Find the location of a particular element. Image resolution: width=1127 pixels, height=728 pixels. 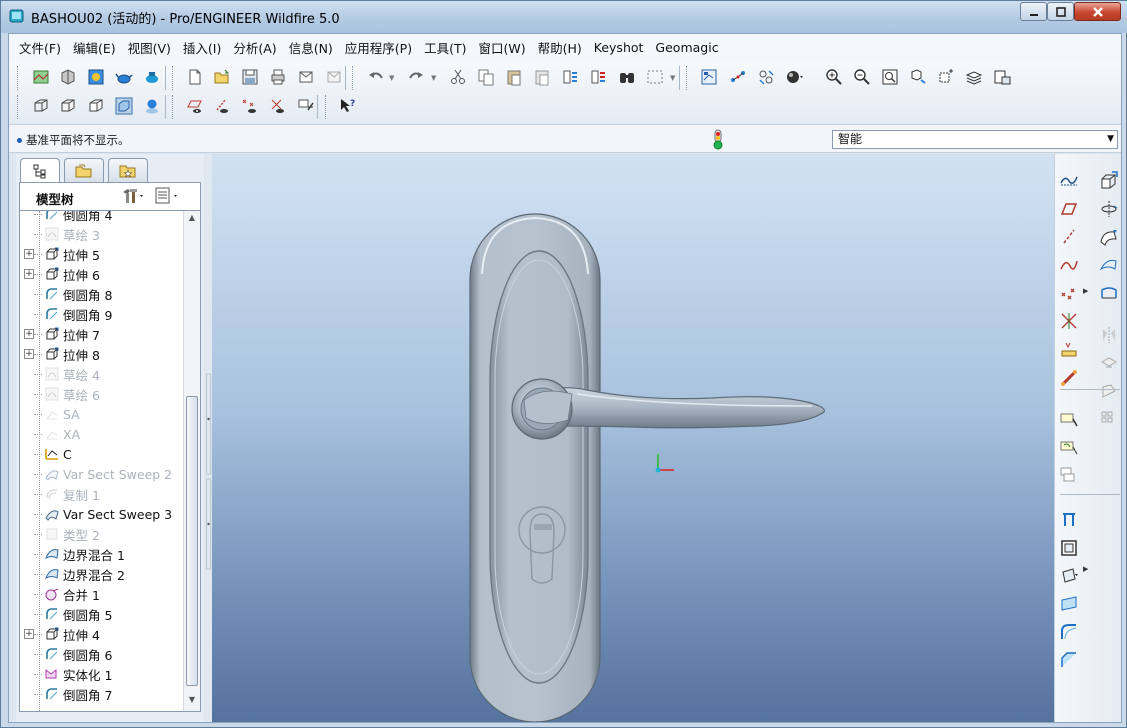

paste-special-icon is located at coordinates (542, 77).